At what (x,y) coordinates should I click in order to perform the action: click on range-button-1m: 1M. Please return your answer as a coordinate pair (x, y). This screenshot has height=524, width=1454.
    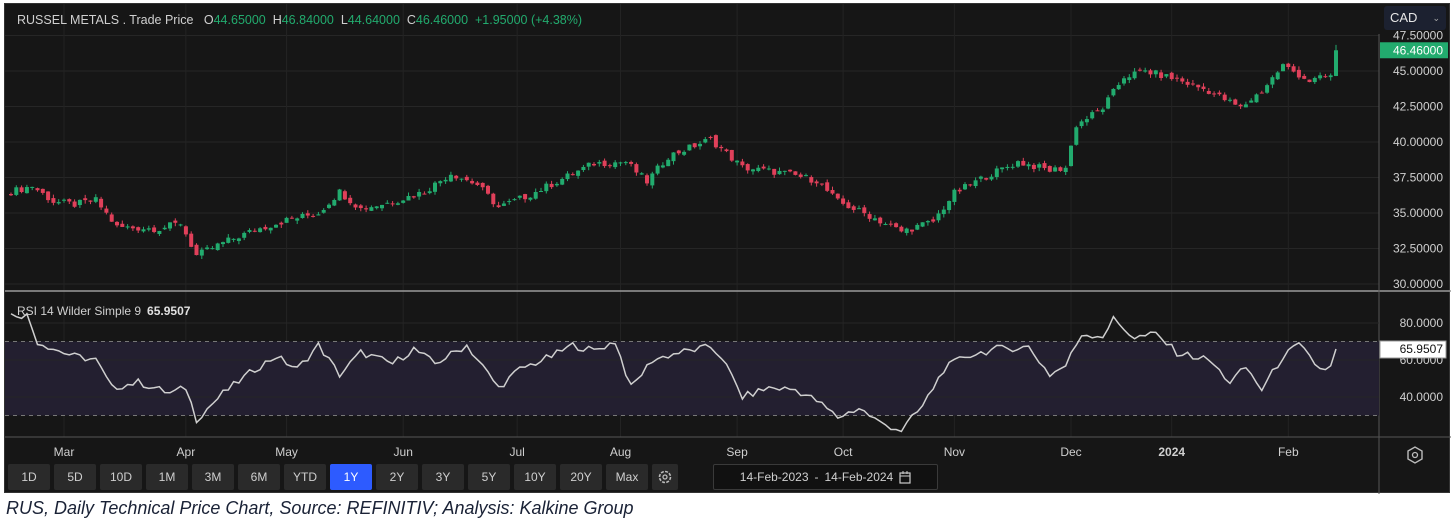
    Looking at the image, I should click on (167, 477).